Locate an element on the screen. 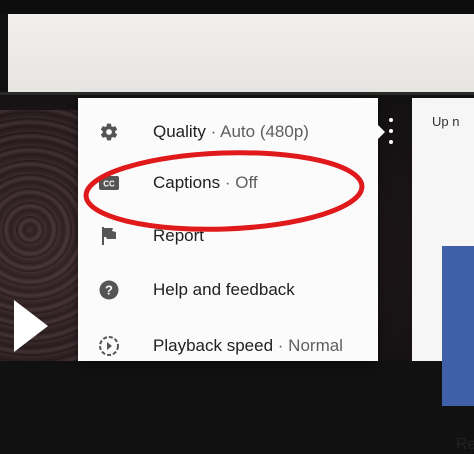 The width and height of the screenshot is (474, 454). help-icon: ? is located at coordinates (109, 290).